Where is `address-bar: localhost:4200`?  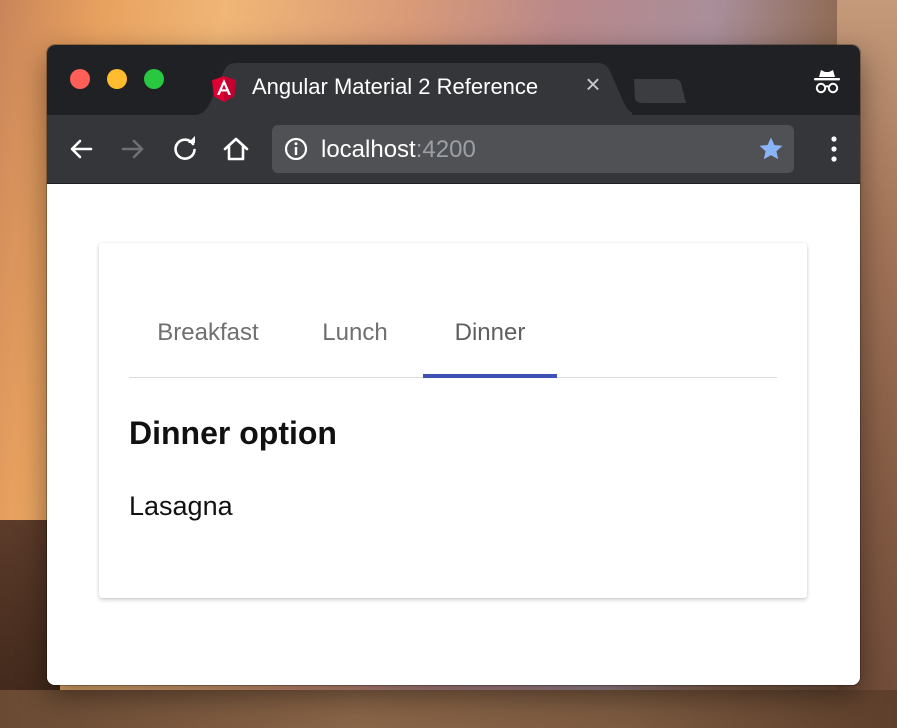 address-bar: localhost:4200 is located at coordinates (533, 149).